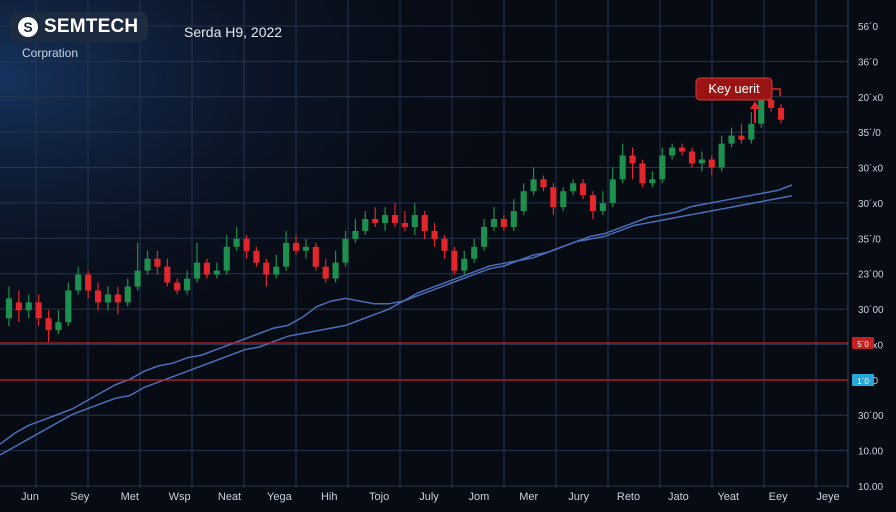 This screenshot has width=896, height=512. I want to click on company-logo: S SEMTECH, so click(79, 27).